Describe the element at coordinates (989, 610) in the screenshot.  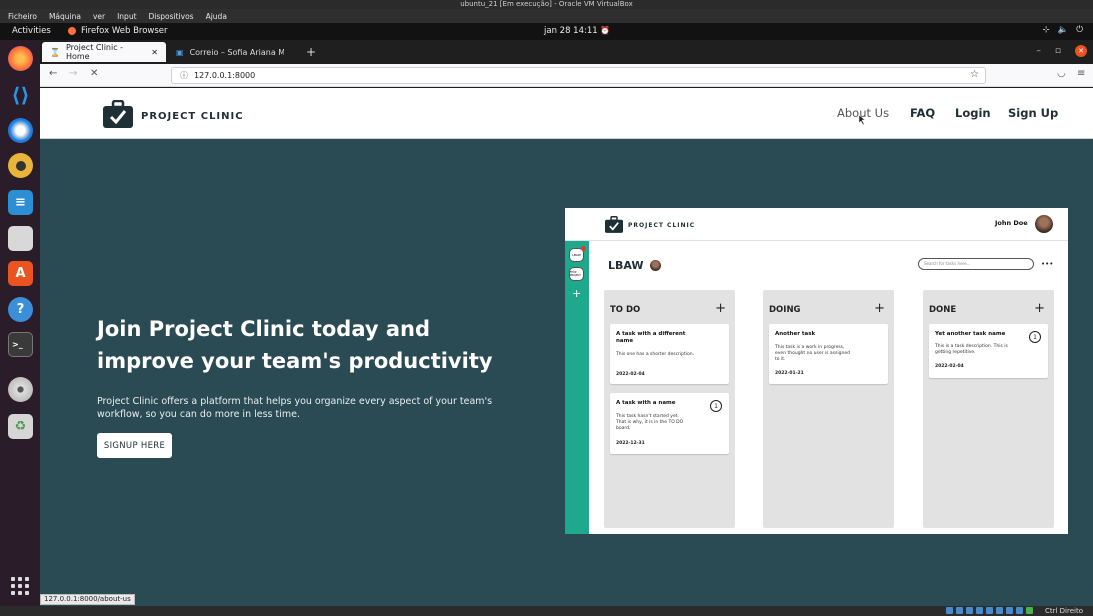
I see `usb-icon` at that location.